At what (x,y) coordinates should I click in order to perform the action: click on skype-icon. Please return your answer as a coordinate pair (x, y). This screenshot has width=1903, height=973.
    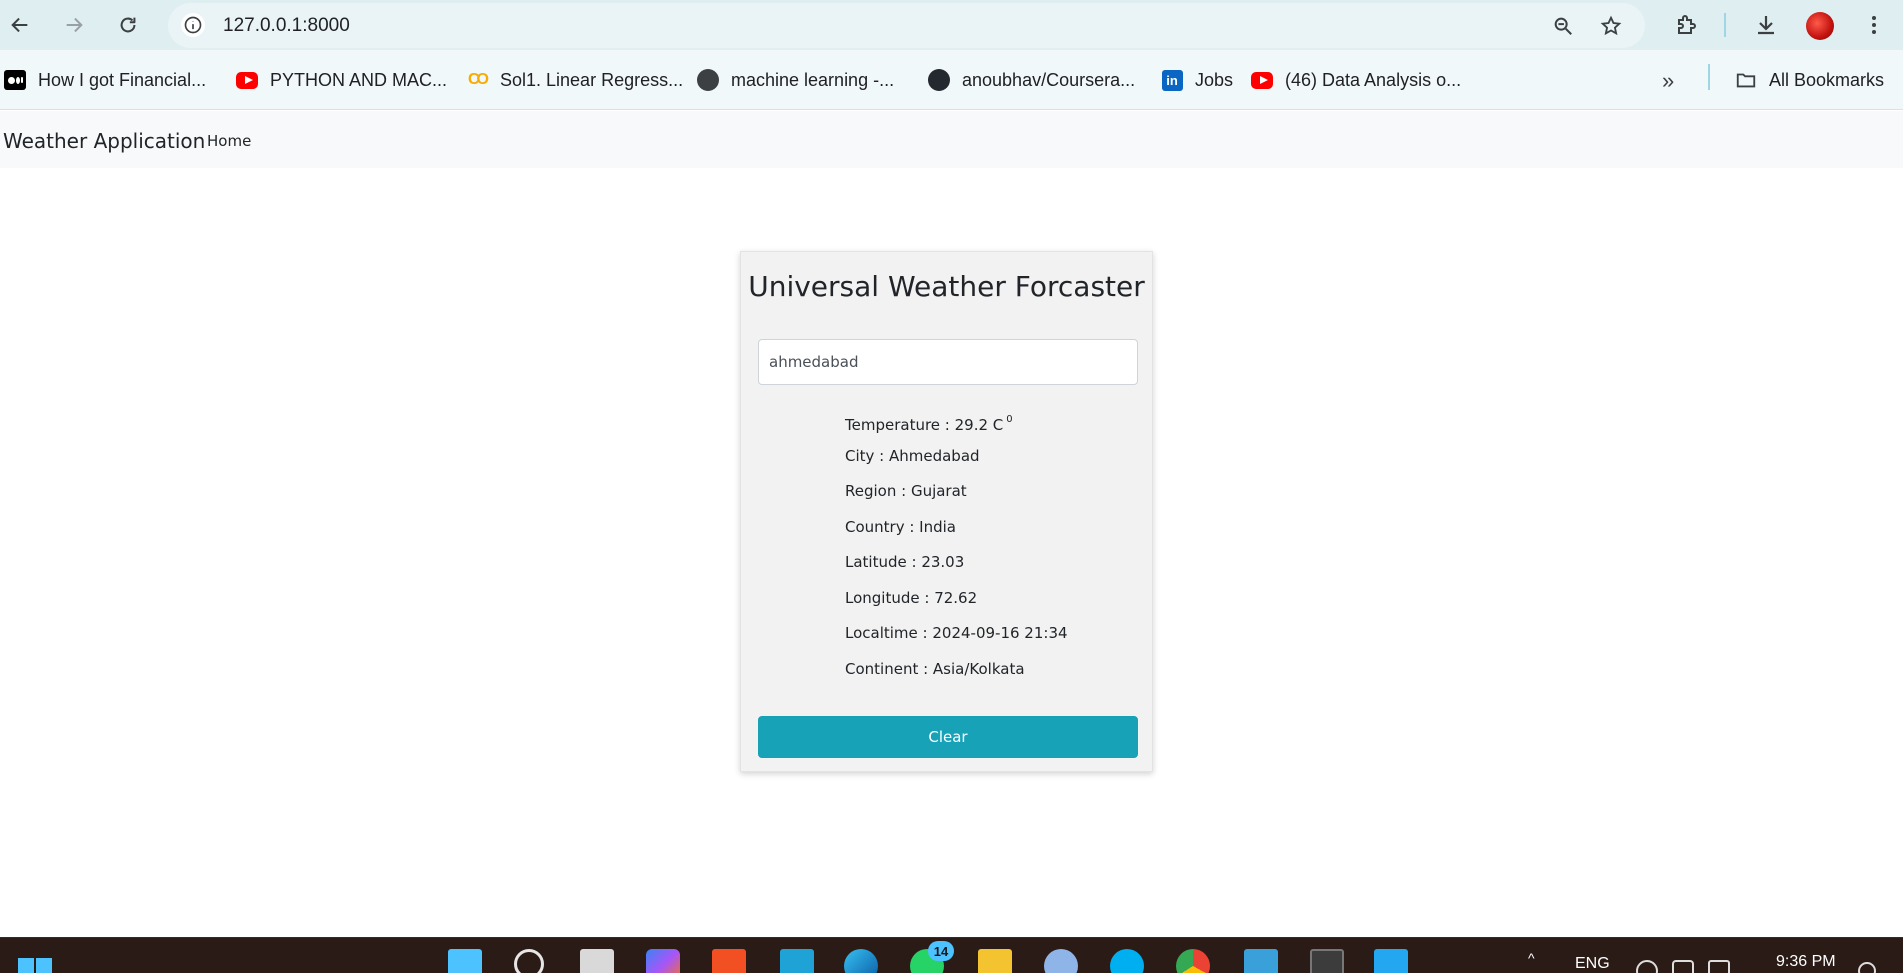
    Looking at the image, I should click on (1127, 961).